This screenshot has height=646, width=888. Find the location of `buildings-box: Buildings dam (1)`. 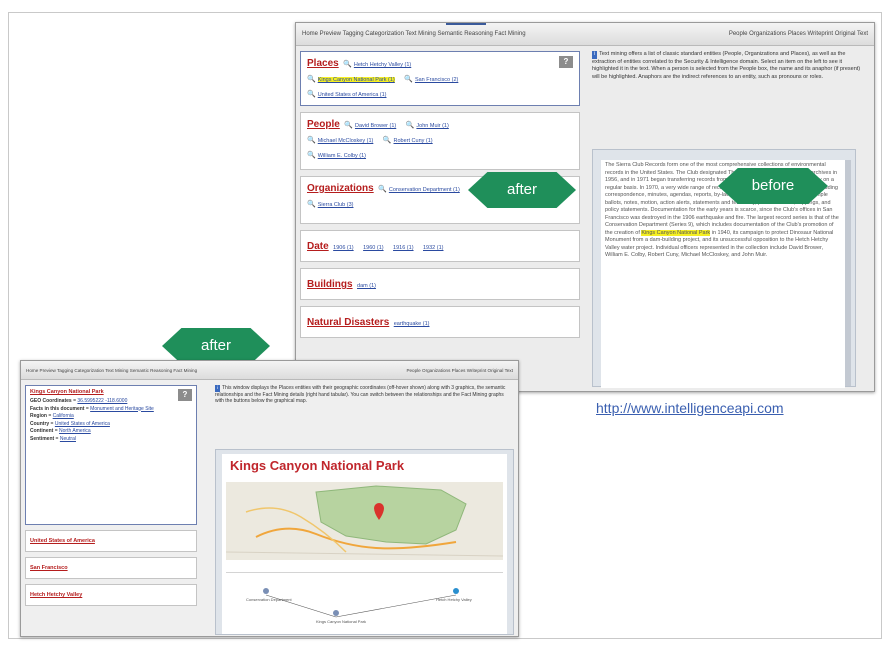

buildings-box: Buildings dam (1) is located at coordinates (440, 284).